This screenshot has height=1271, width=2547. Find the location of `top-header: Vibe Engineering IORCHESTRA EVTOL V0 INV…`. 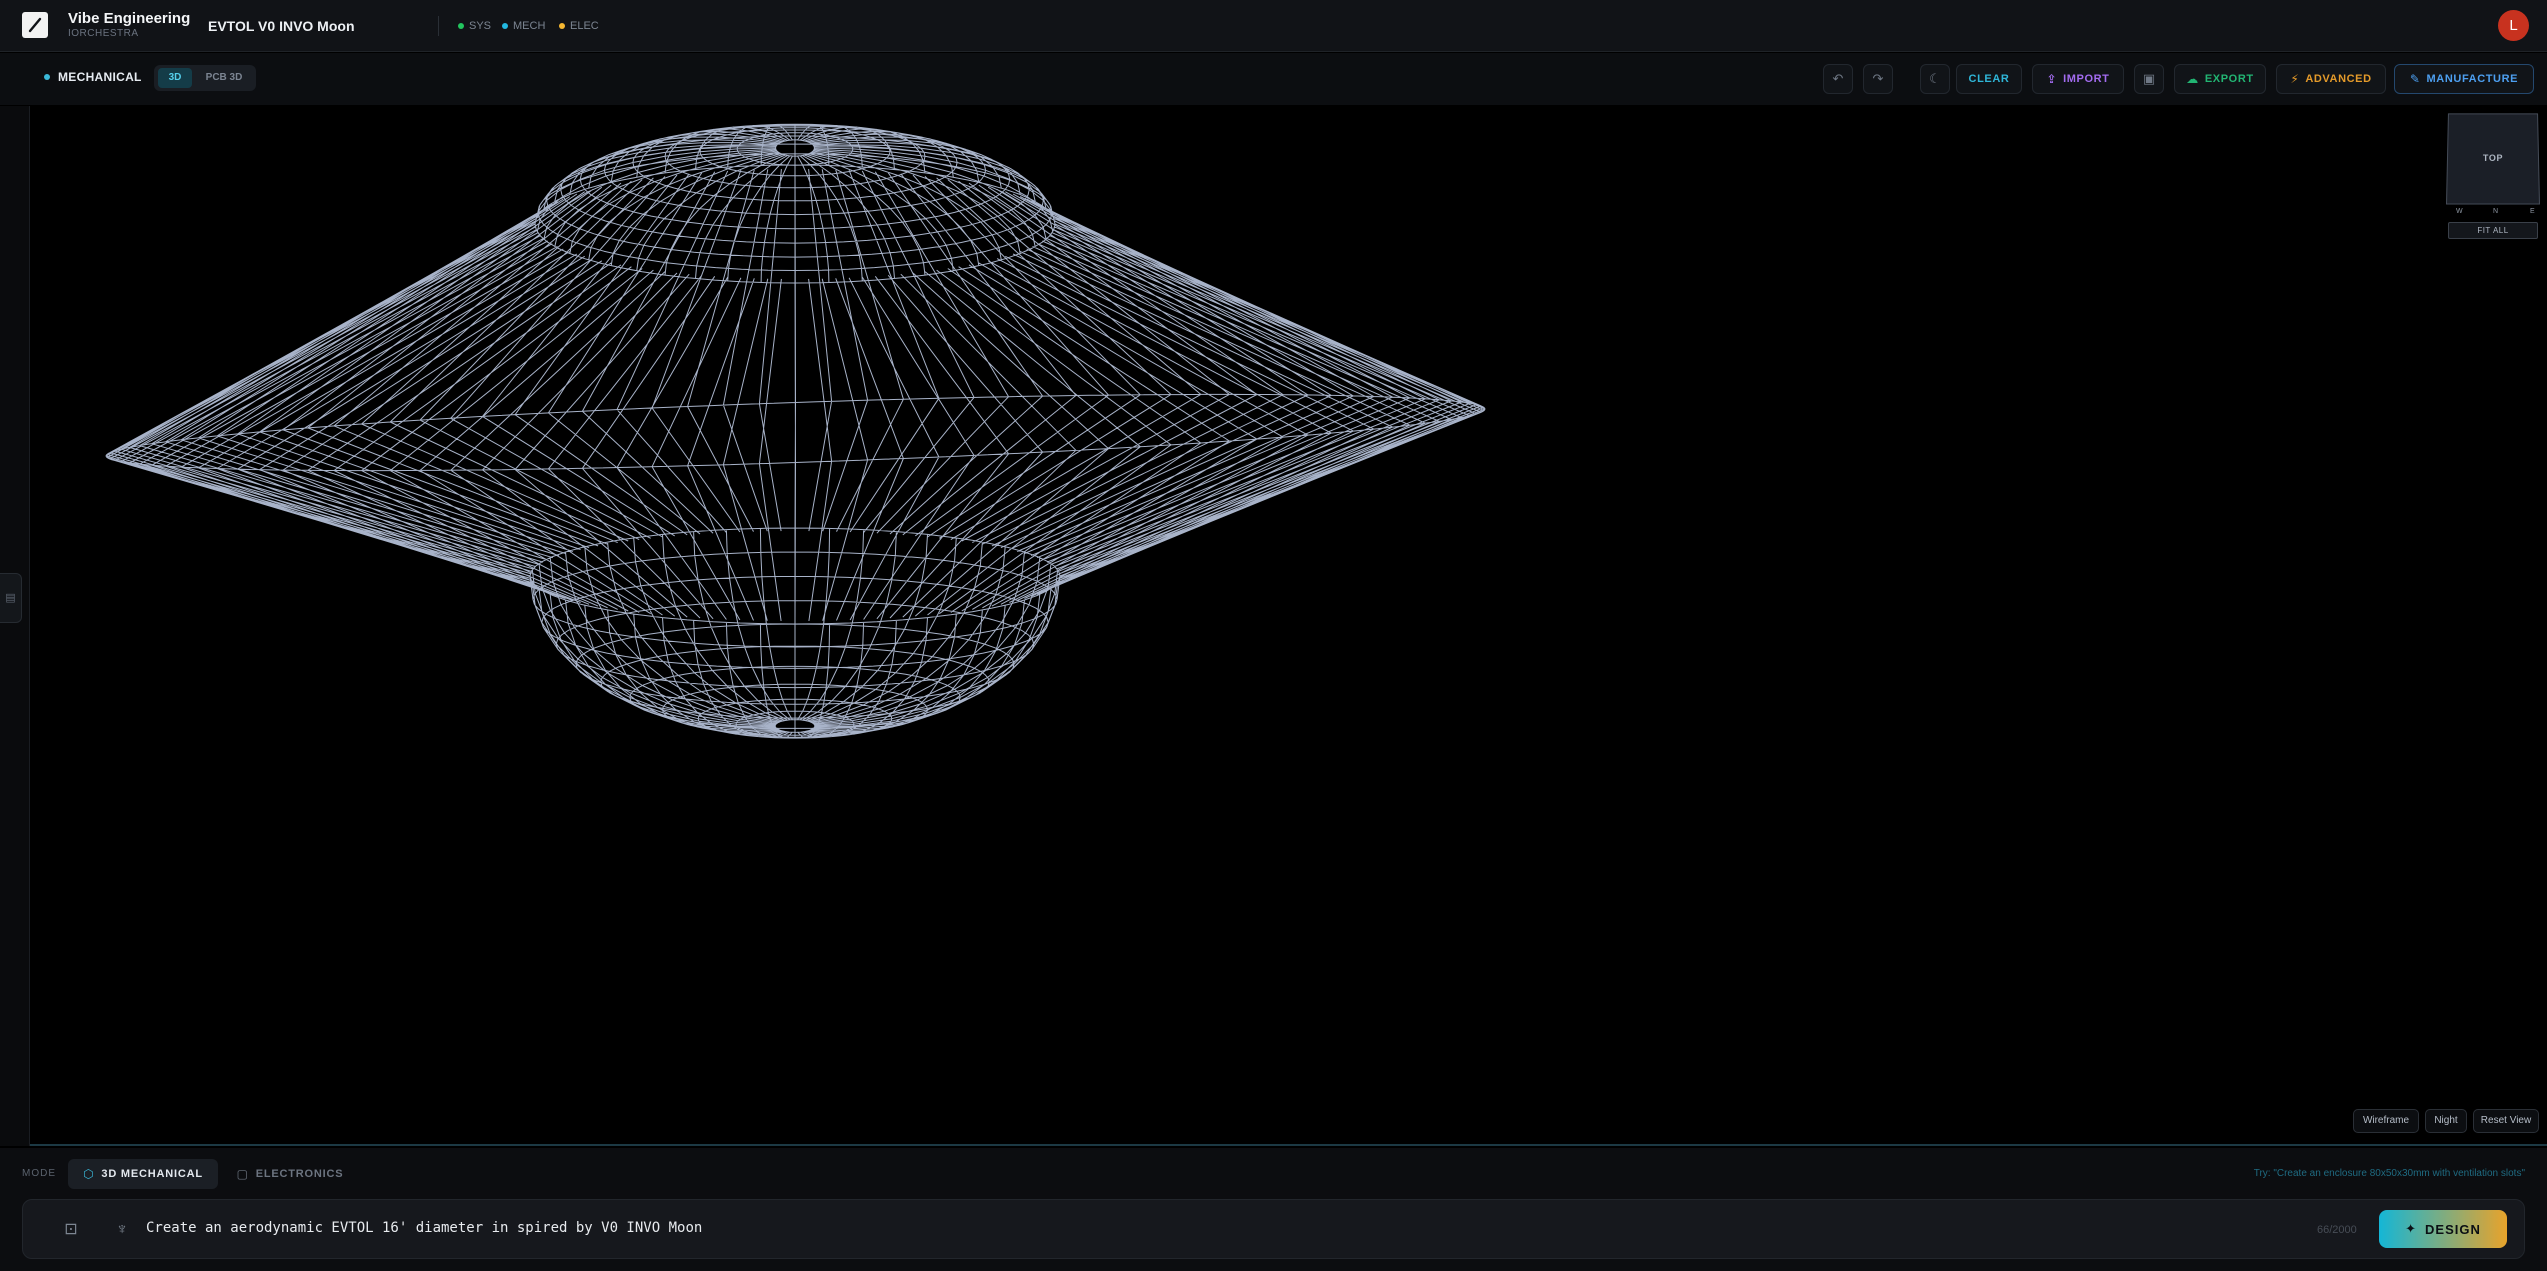

top-header: Vibe Engineering IORCHESTRA EVTOL V0 INV… is located at coordinates (1273, 26).